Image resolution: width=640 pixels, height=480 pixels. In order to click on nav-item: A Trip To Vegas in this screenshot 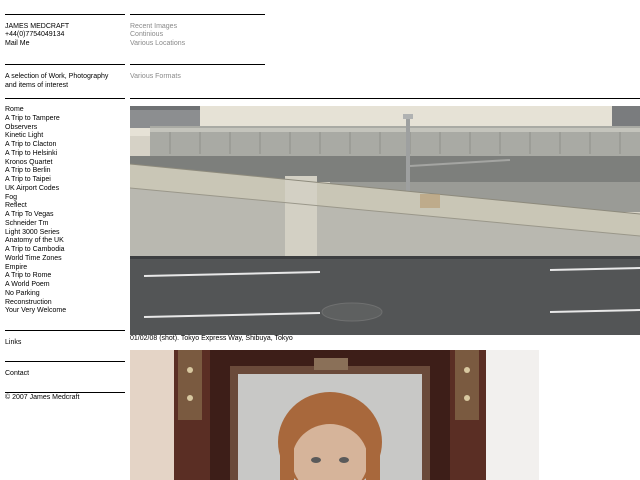, I will do `click(35, 215)`.